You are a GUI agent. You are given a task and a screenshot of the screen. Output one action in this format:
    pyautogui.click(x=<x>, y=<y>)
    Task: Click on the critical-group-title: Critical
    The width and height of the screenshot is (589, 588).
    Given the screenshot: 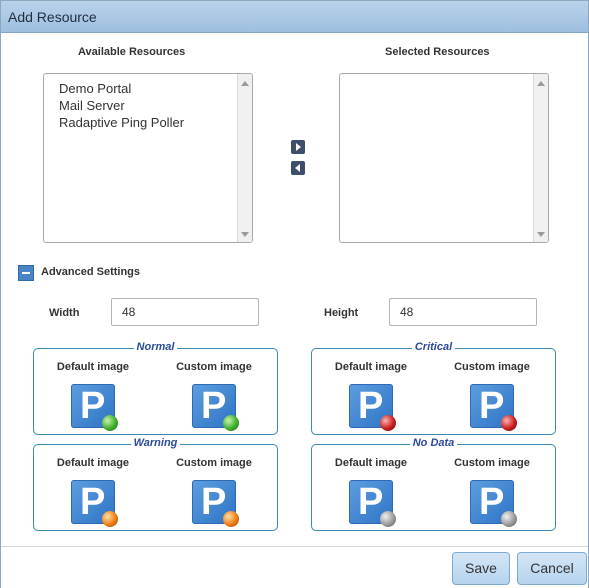 What is the action you would take?
    pyautogui.click(x=433, y=347)
    